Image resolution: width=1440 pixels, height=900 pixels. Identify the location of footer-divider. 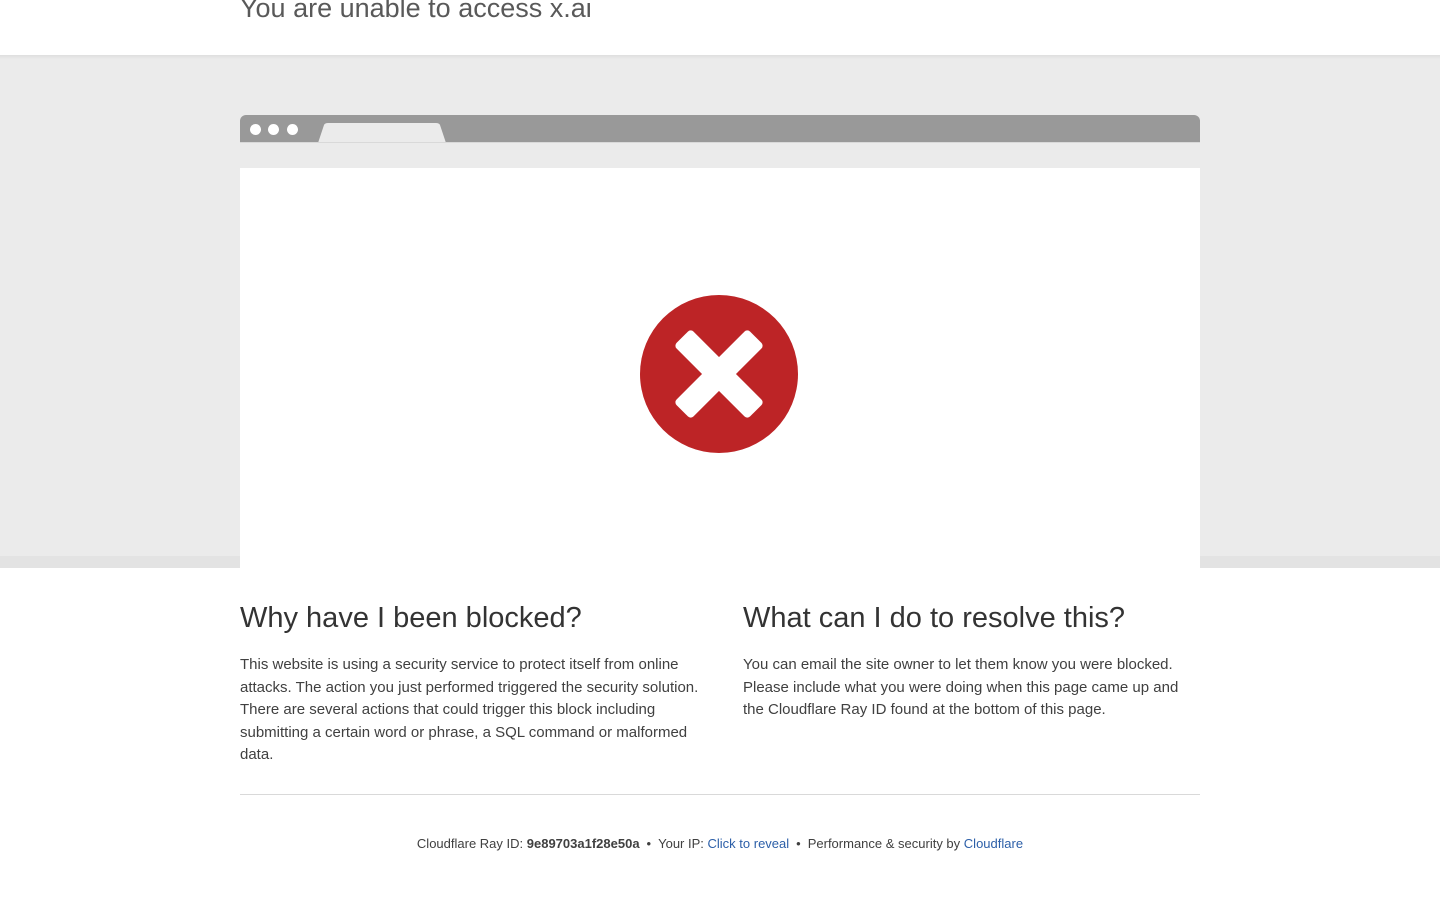
(720, 794).